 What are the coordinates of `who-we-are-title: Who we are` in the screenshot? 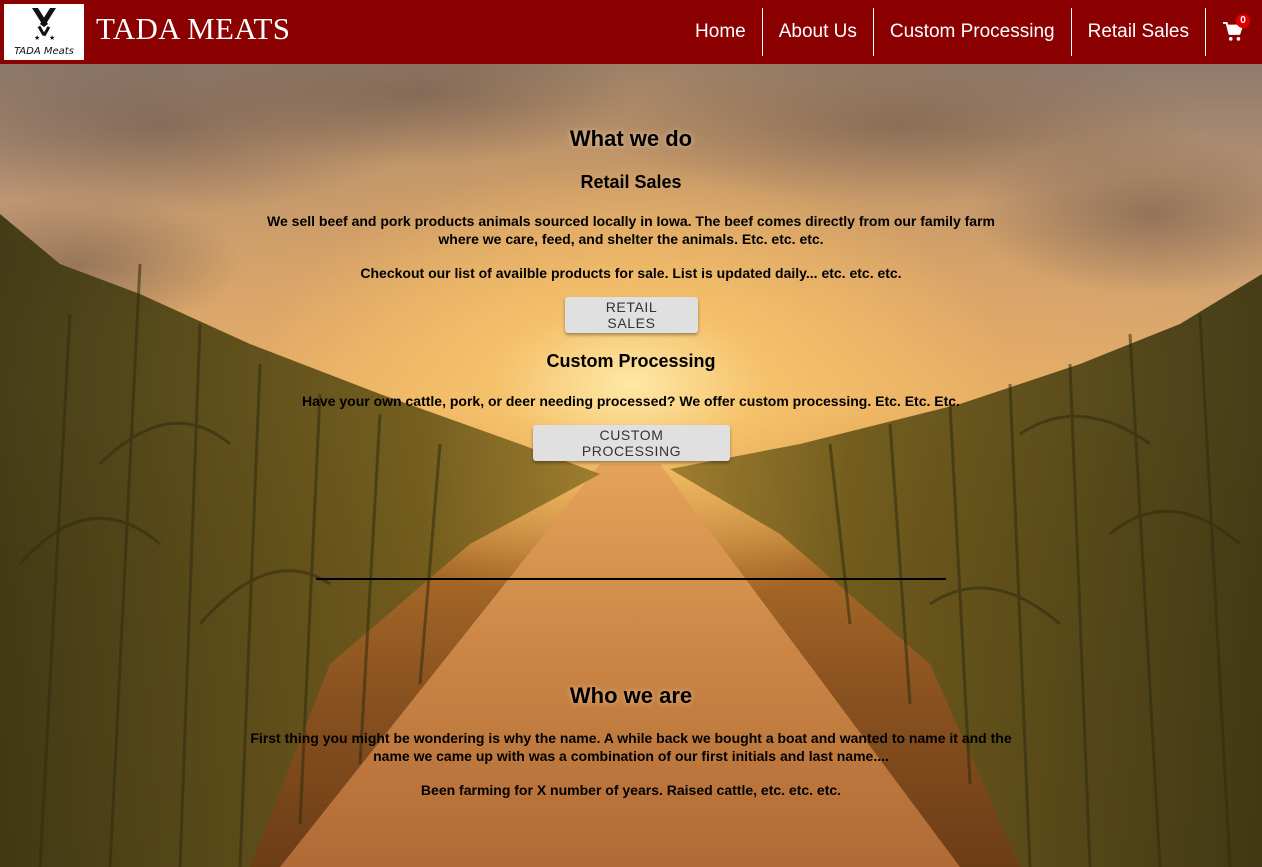 It's located at (631, 695).